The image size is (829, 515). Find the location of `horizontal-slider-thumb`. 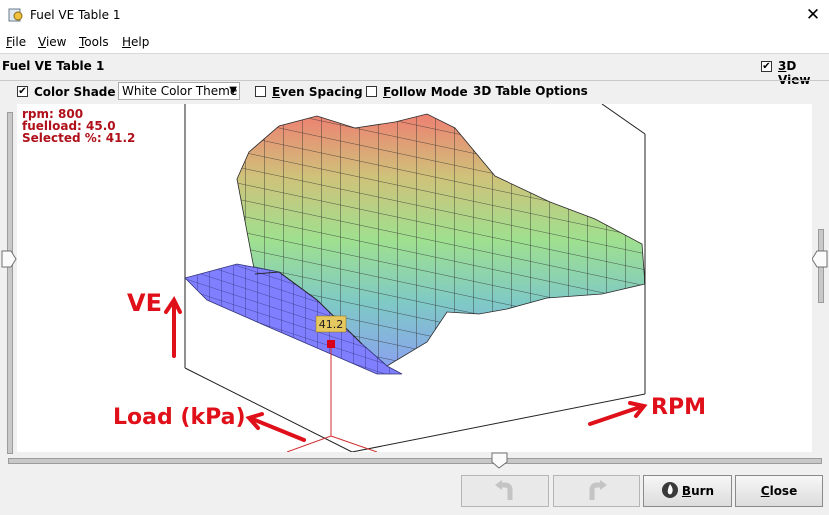

horizontal-slider-thumb is located at coordinates (499, 460).